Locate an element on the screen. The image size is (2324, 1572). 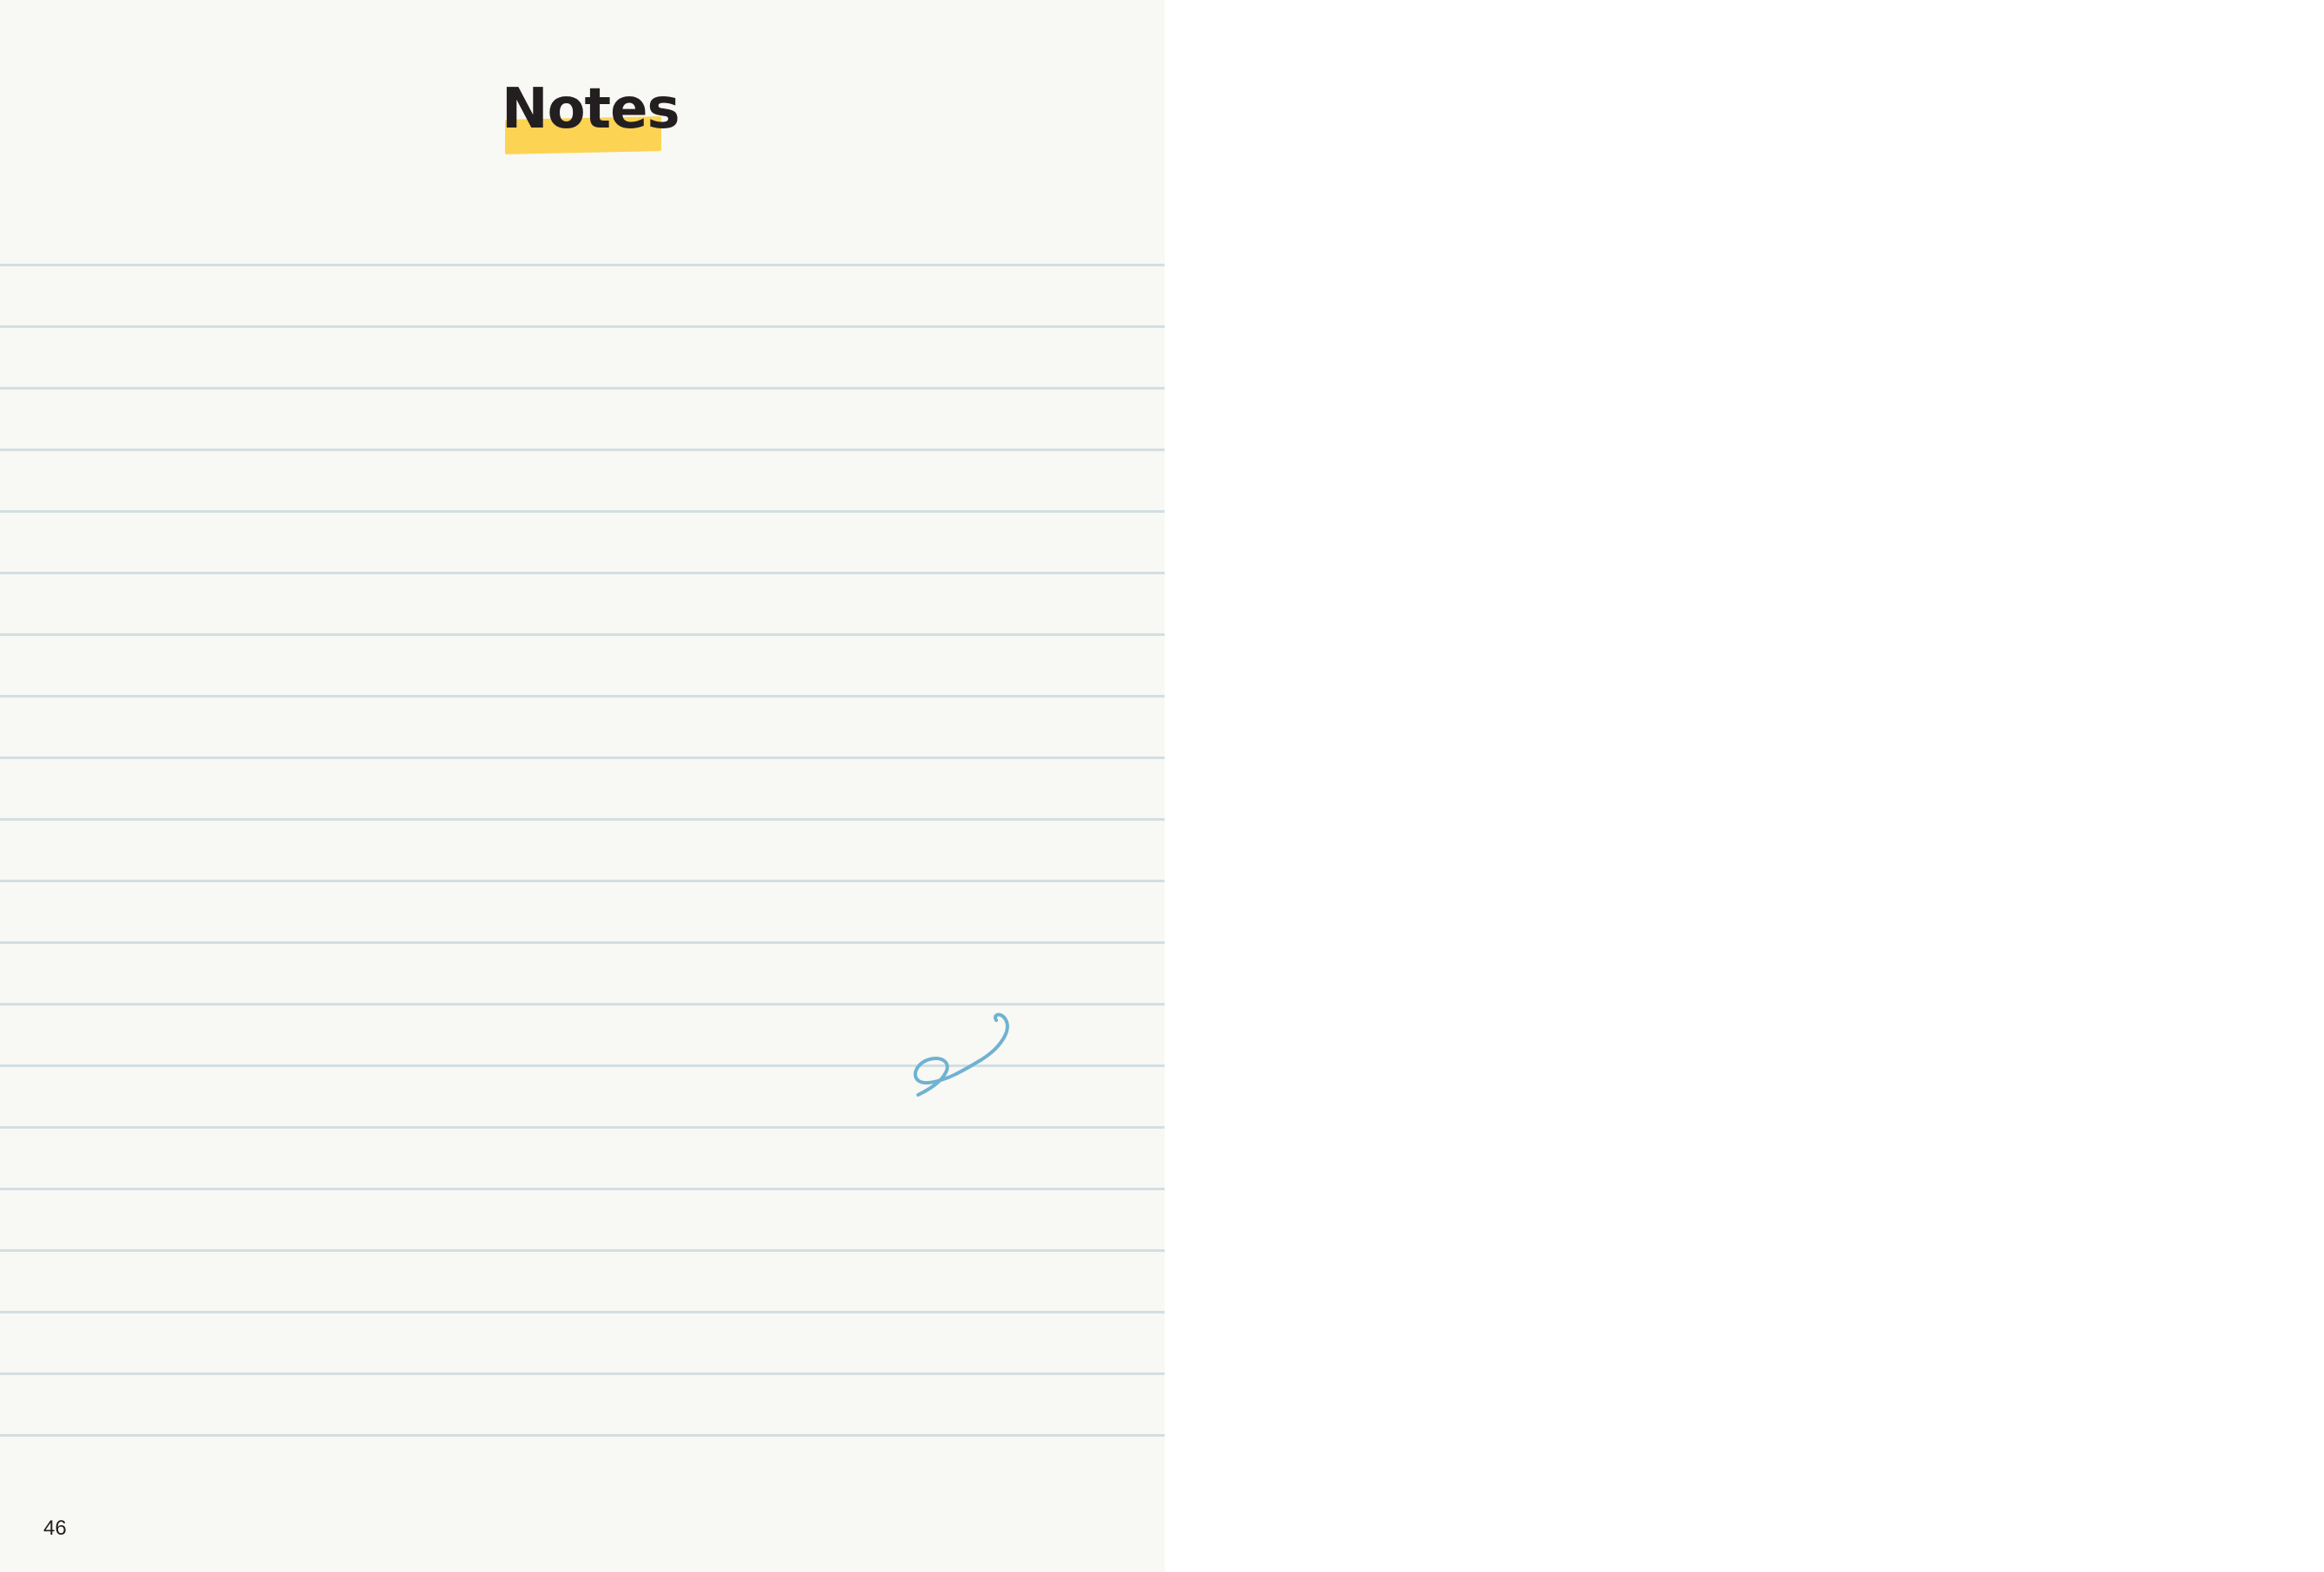
page-number: 46 is located at coordinates (55, 1528).